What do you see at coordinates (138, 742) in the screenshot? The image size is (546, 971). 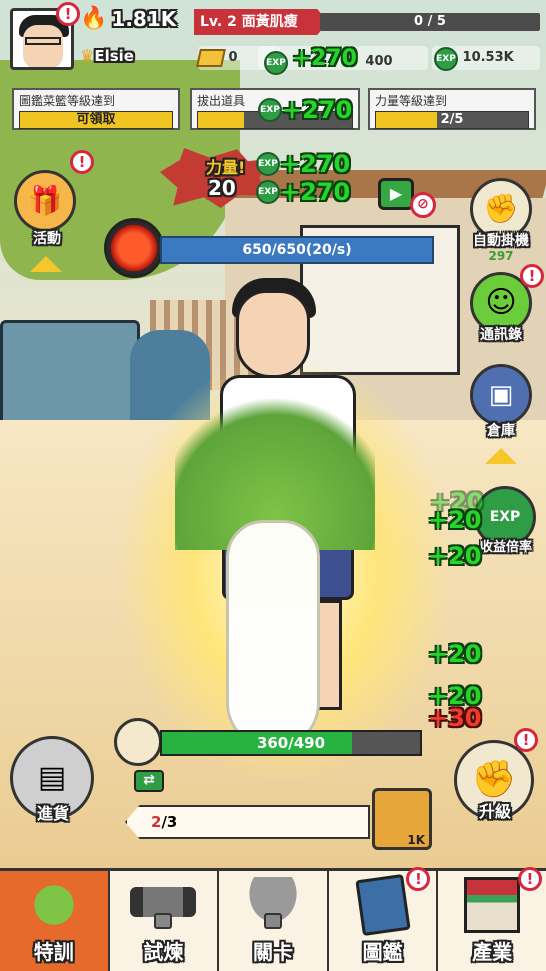 I see `radish-icon` at bounding box center [138, 742].